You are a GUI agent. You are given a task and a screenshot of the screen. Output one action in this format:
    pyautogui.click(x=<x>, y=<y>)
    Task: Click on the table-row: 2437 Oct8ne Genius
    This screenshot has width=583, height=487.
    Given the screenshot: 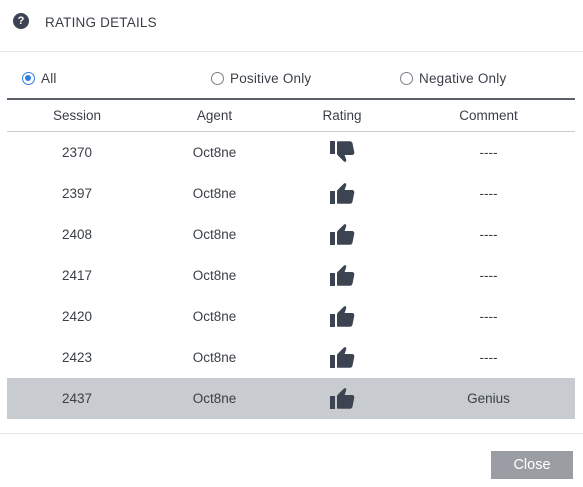 What is the action you would take?
    pyautogui.click(x=291, y=398)
    